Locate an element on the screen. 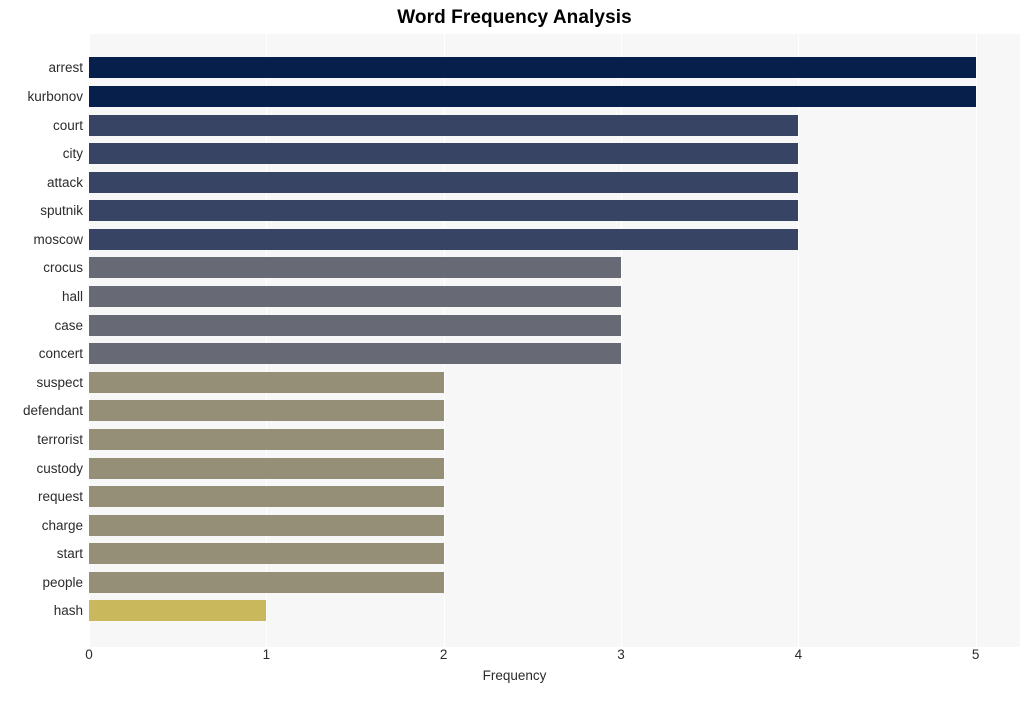 This screenshot has width=1029, height=701. y-tick-label-custody: custody is located at coordinates (59, 468).